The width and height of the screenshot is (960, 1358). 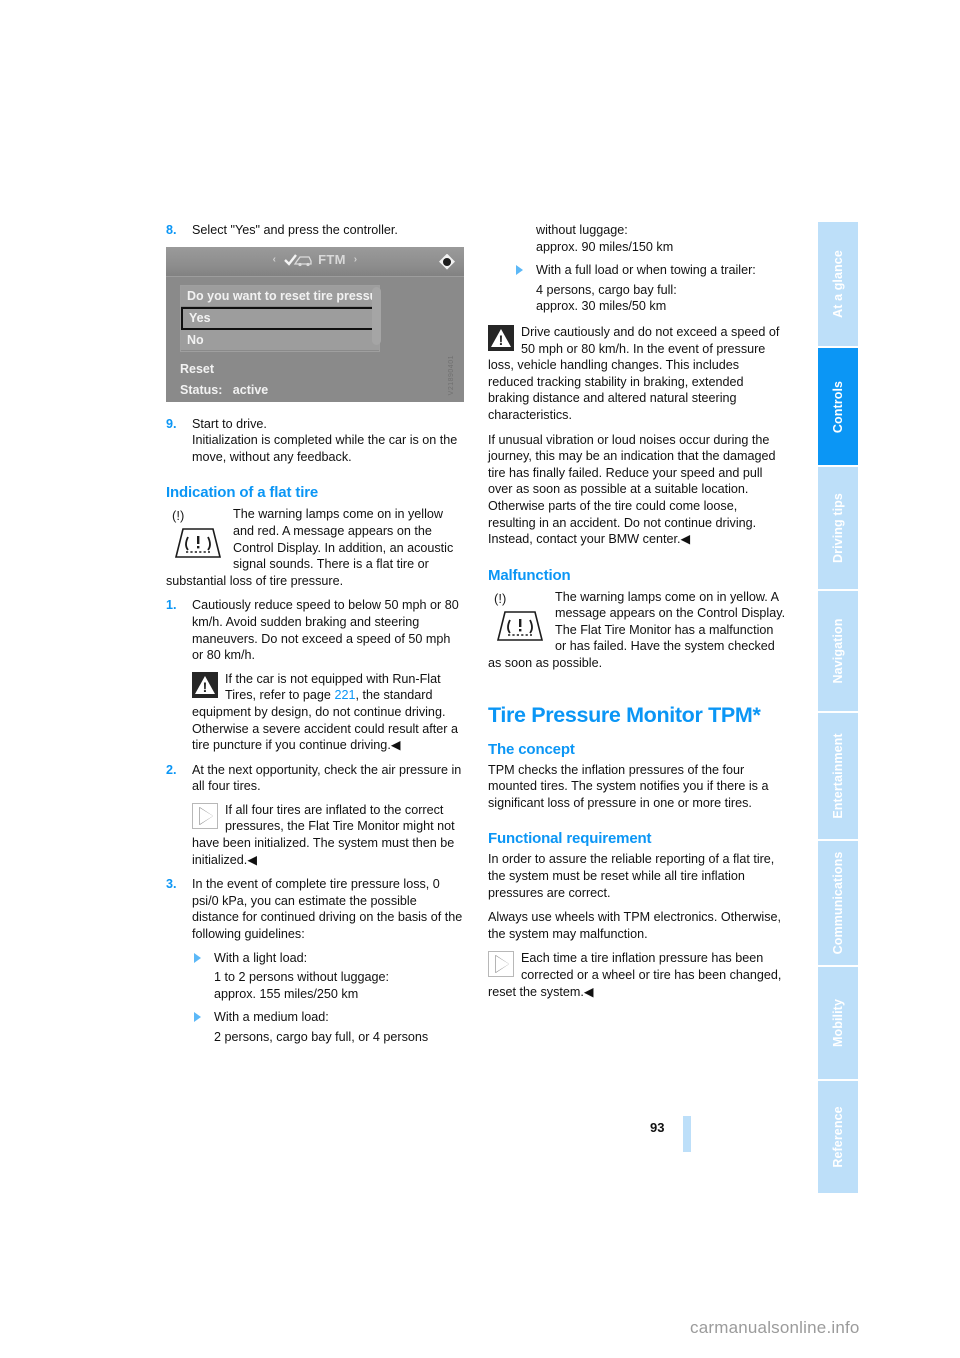 What do you see at coordinates (775, 1327) in the screenshot?
I see `watermark-text: carmanualsonline.info` at bounding box center [775, 1327].